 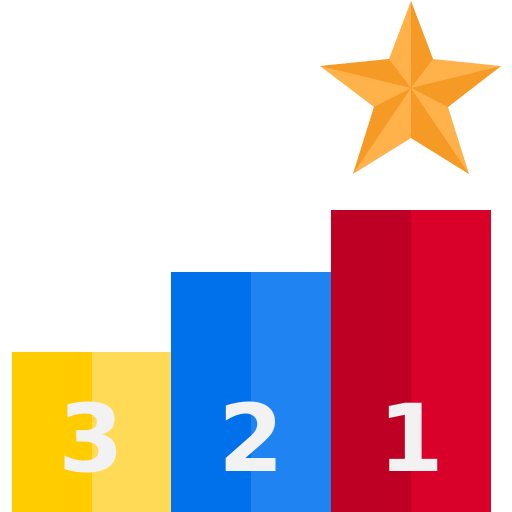 What do you see at coordinates (410, 87) in the screenshot?
I see `star-icon` at bounding box center [410, 87].